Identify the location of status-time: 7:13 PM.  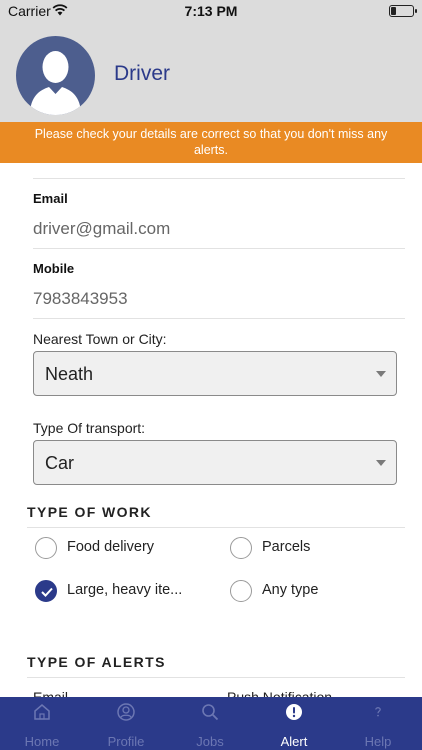
(211, 11).